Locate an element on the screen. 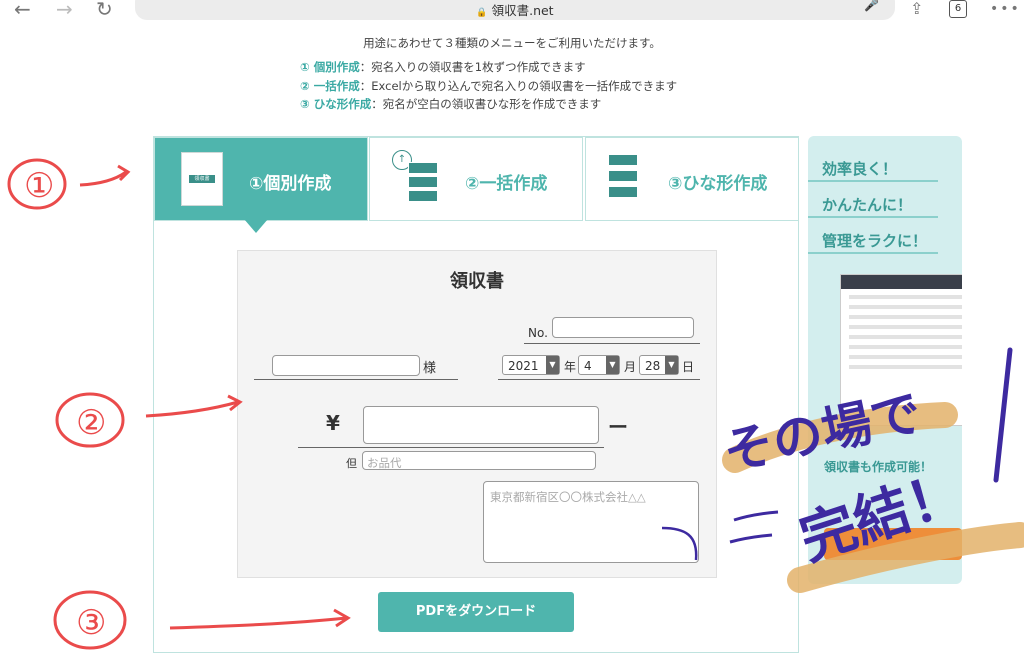 This screenshot has width=1024, height=658. intro-heading: 用途にあわせて３種類のメニューをご利用いただけます。 is located at coordinates (512, 43).